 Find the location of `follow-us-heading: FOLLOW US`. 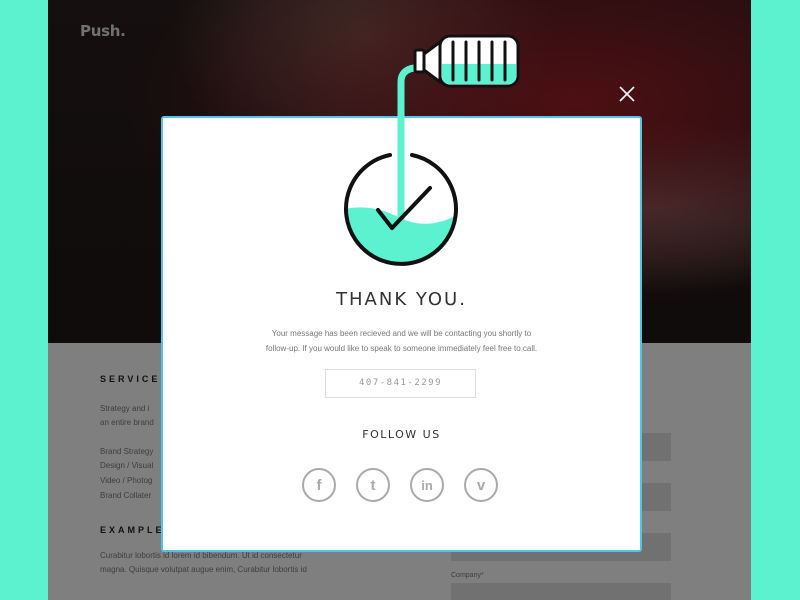

follow-us-heading: FOLLOW US is located at coordinates (401, 434).